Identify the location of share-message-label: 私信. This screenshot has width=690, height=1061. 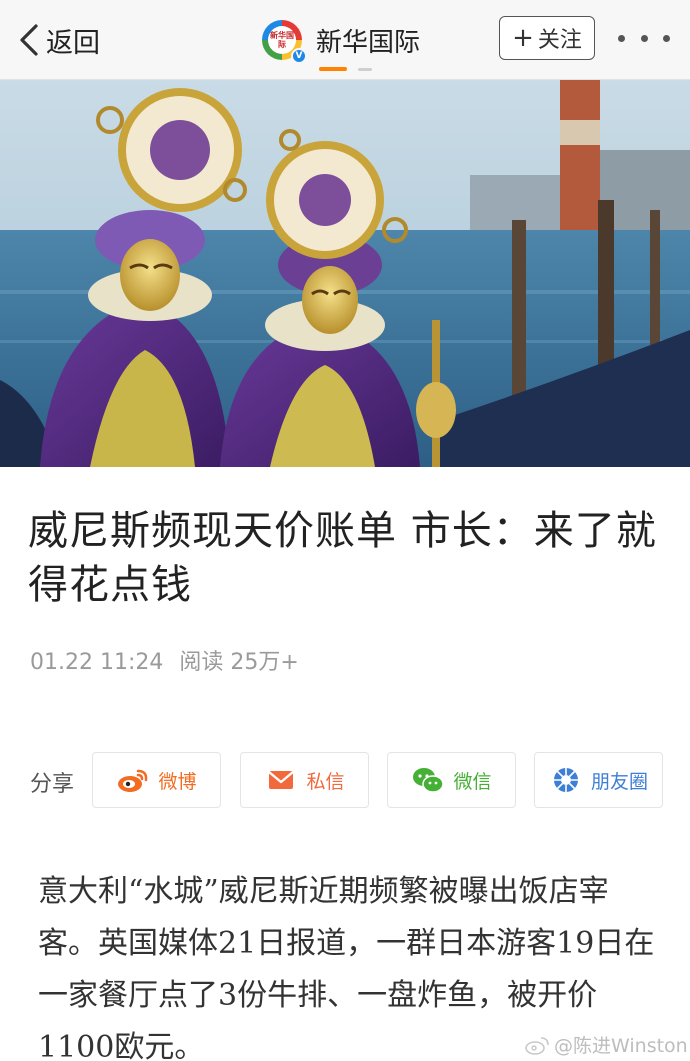
(325, 781).